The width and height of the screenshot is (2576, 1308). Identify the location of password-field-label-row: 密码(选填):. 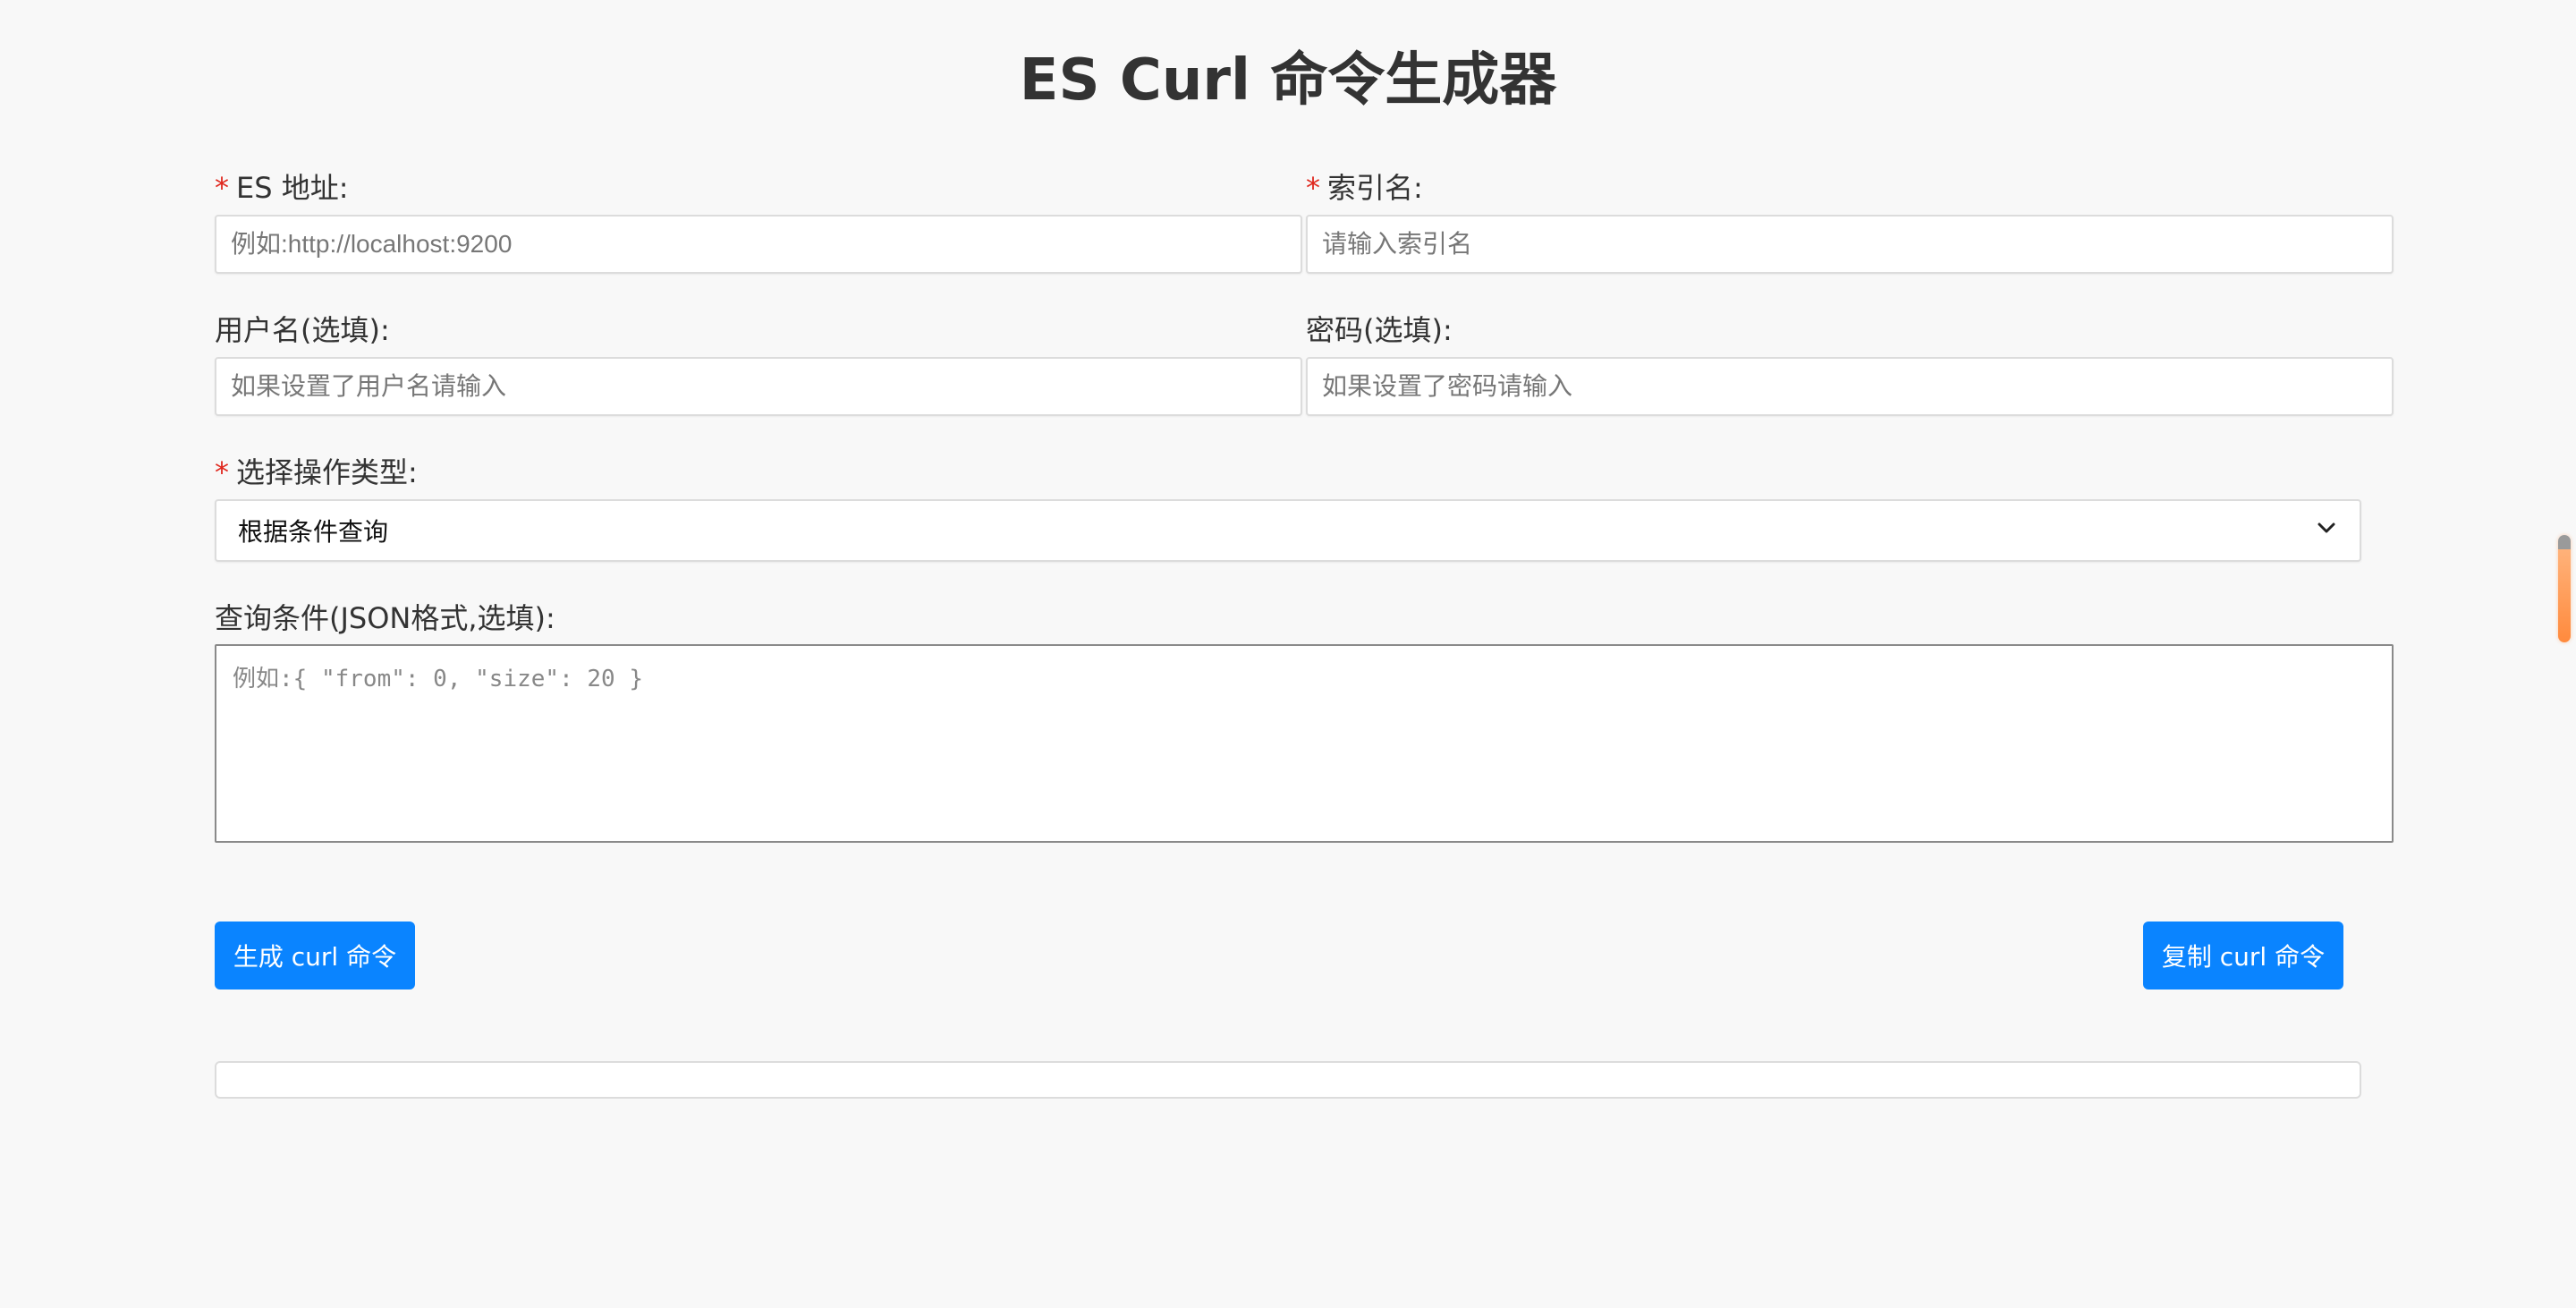
(1379, 330).